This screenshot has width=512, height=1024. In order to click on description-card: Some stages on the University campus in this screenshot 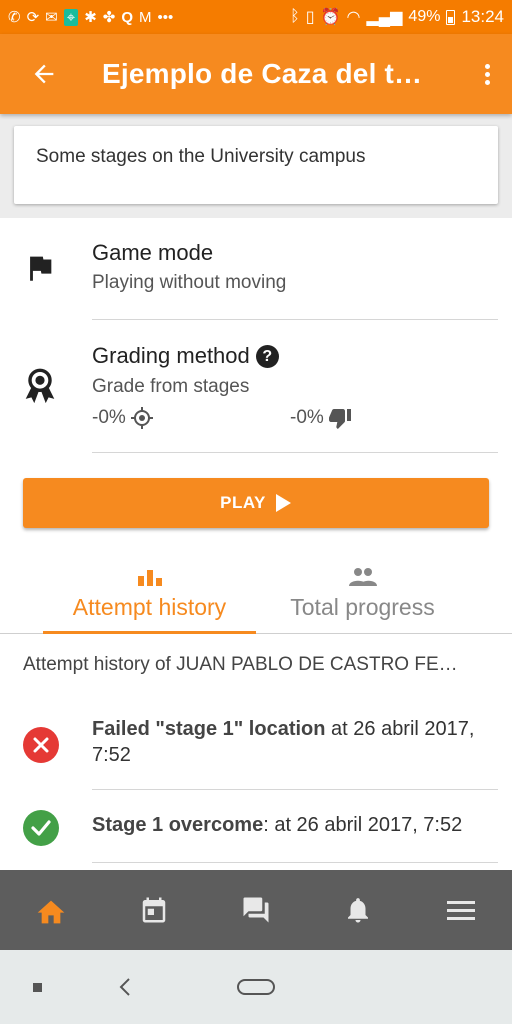, I will do `click(256, 165)`.